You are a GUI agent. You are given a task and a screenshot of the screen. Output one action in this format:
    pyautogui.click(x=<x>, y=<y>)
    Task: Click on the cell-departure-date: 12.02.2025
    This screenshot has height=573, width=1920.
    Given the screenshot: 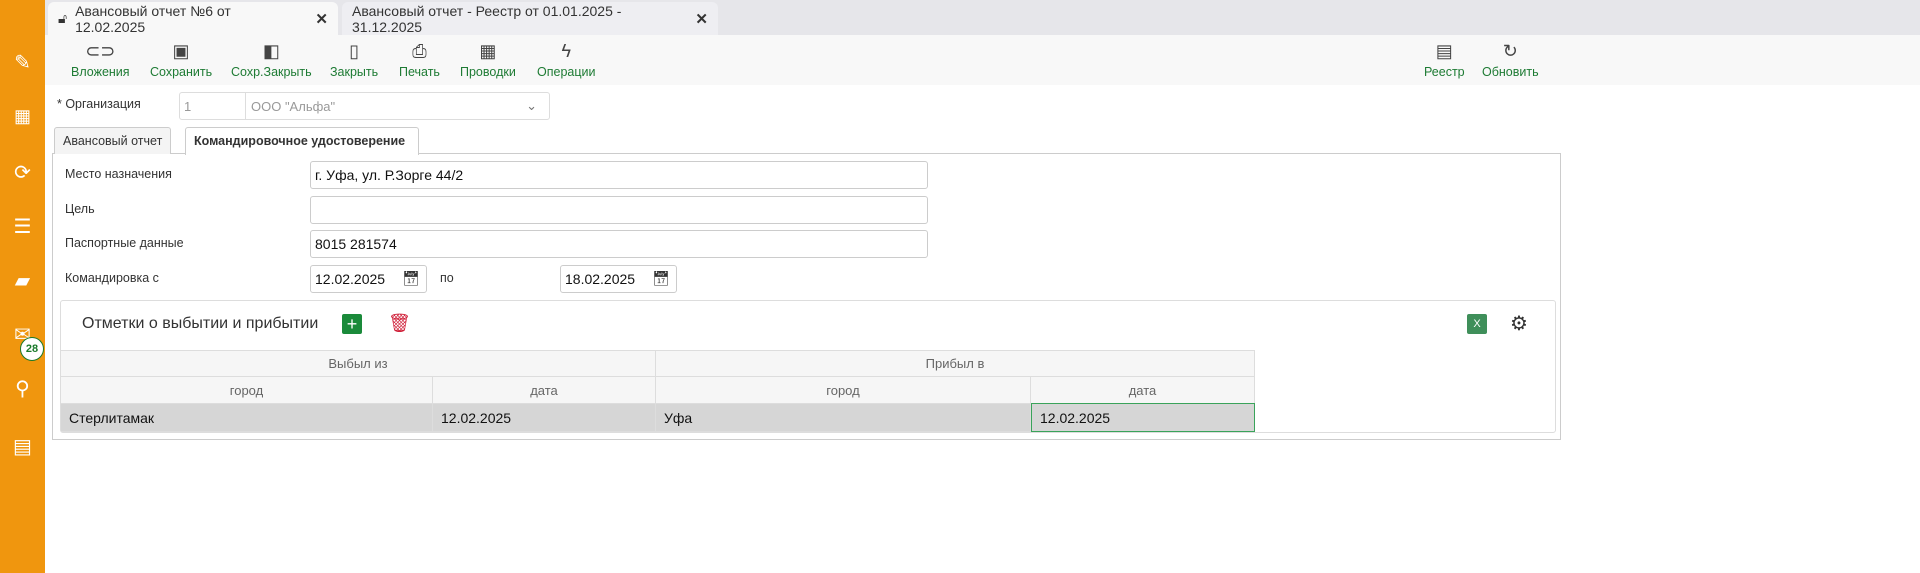 What is the action you would take?
    pyautogui.click(x=544, y=418)
    